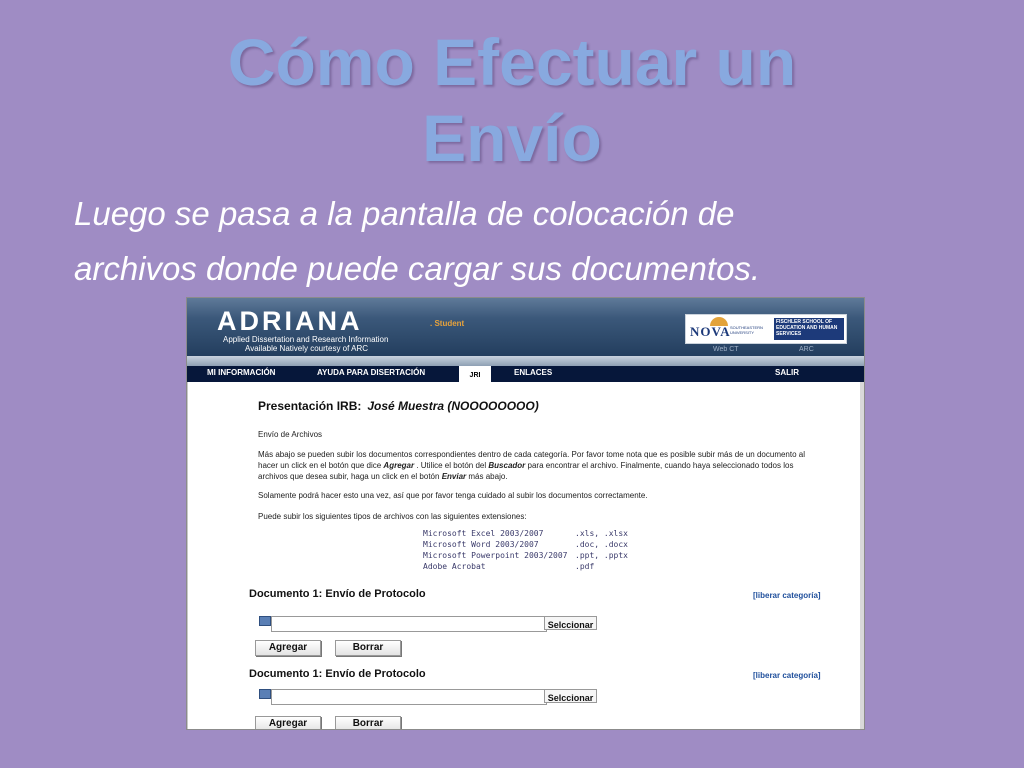 The image size is (1024, 768). I want to click on nav-enlaces: ENLACES, so click(533, 373).